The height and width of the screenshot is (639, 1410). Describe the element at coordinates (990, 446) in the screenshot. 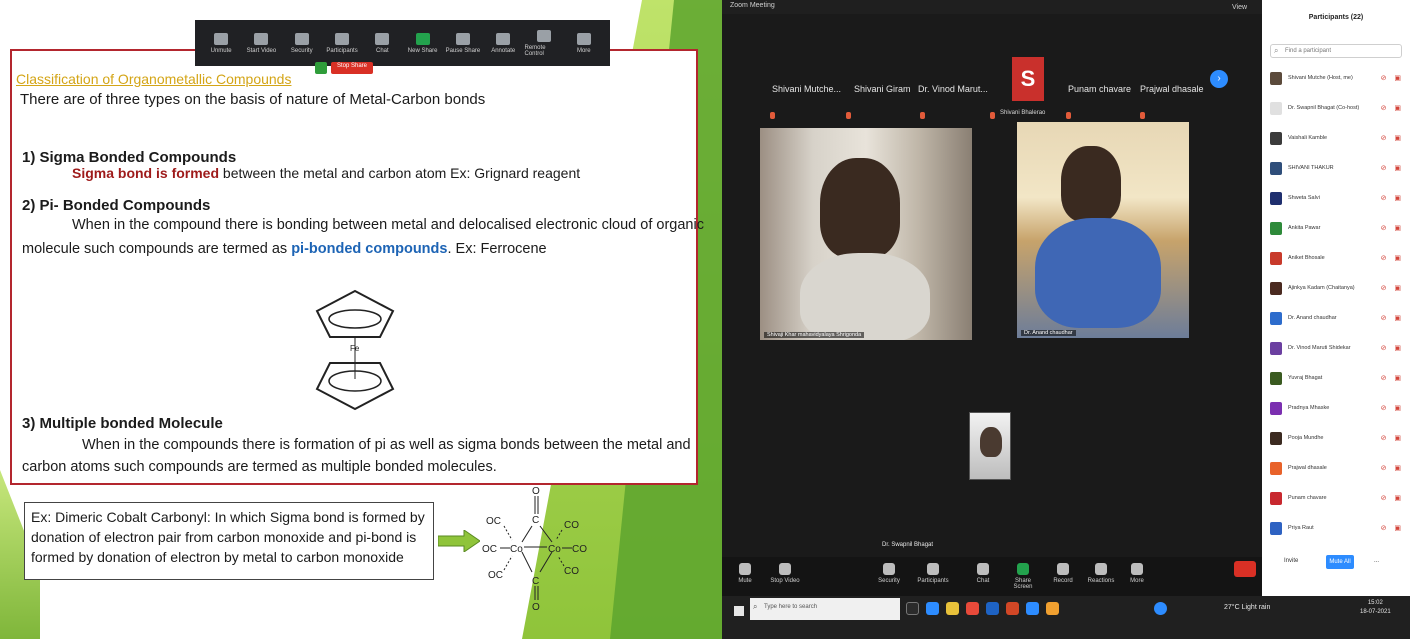

I see `participant-photo` at that location.